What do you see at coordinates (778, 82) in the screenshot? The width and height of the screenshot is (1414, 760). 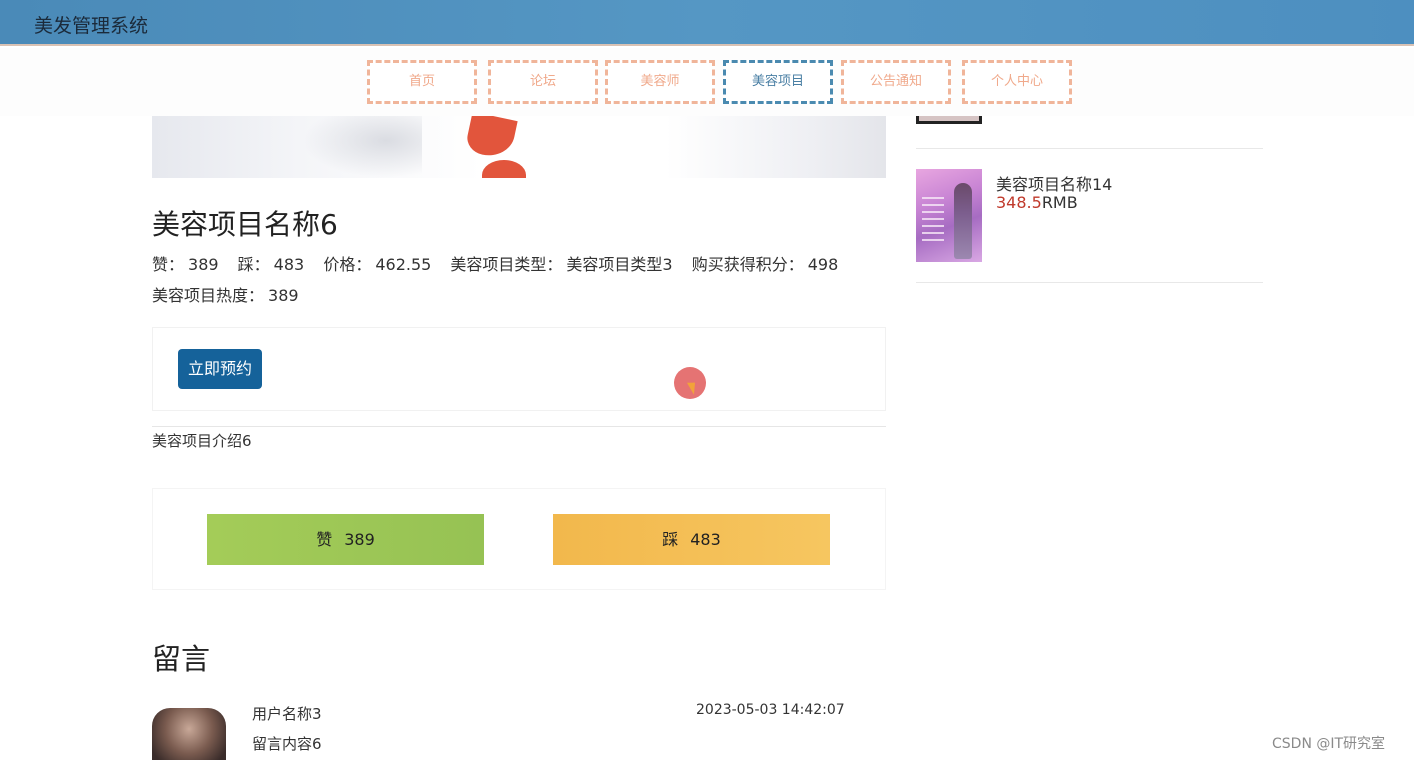 I see `nav-item-beauty-projects: 美容项目` at bounding box center [778, 82].